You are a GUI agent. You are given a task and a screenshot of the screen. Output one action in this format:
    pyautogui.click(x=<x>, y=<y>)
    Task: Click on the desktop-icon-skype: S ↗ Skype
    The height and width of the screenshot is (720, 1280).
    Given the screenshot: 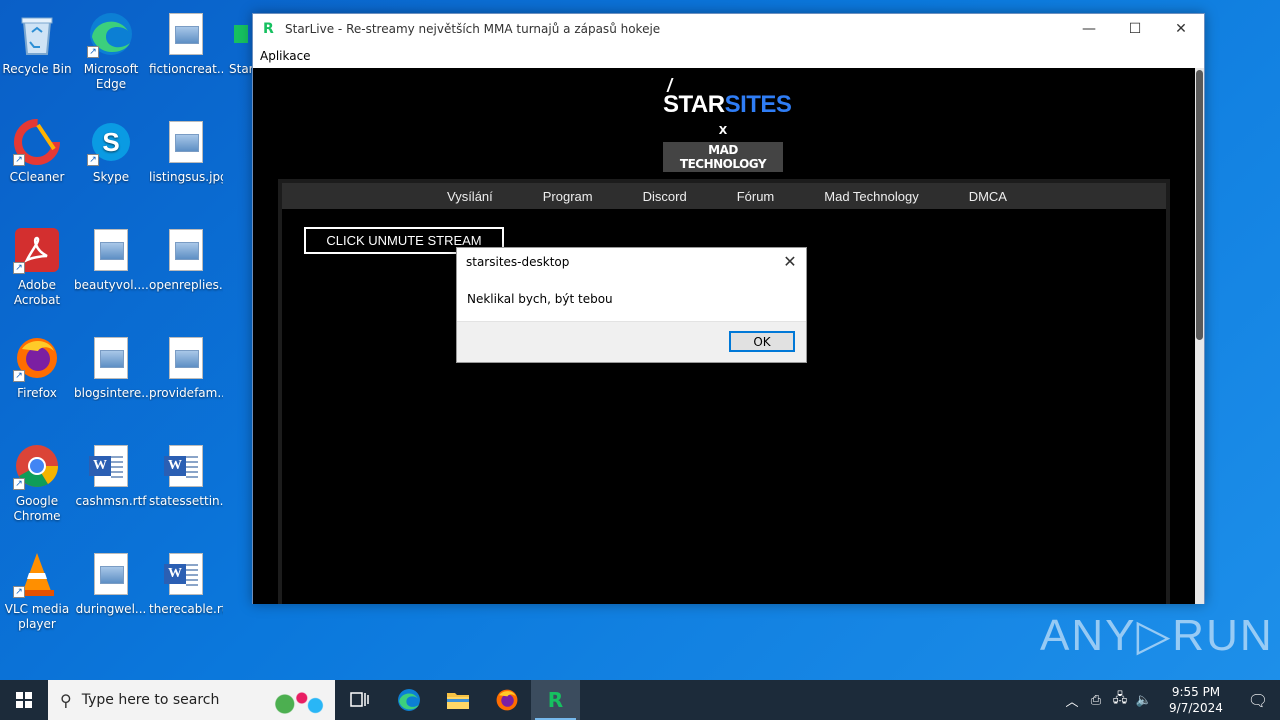 What is the action you would take?
    pyautogui.click(x=111, y=162)
    